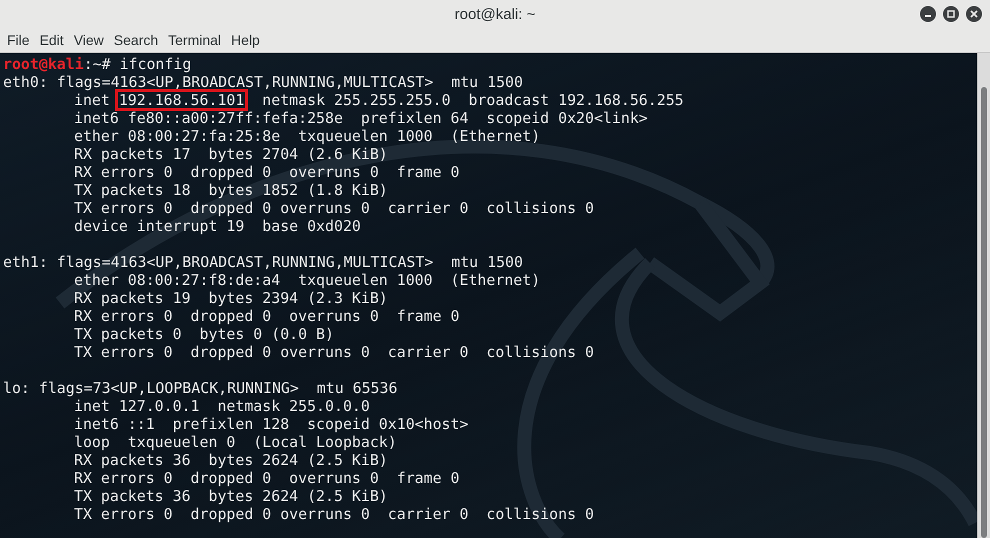  I want to click on window-title: root@kali: ~, so click(495, 14).